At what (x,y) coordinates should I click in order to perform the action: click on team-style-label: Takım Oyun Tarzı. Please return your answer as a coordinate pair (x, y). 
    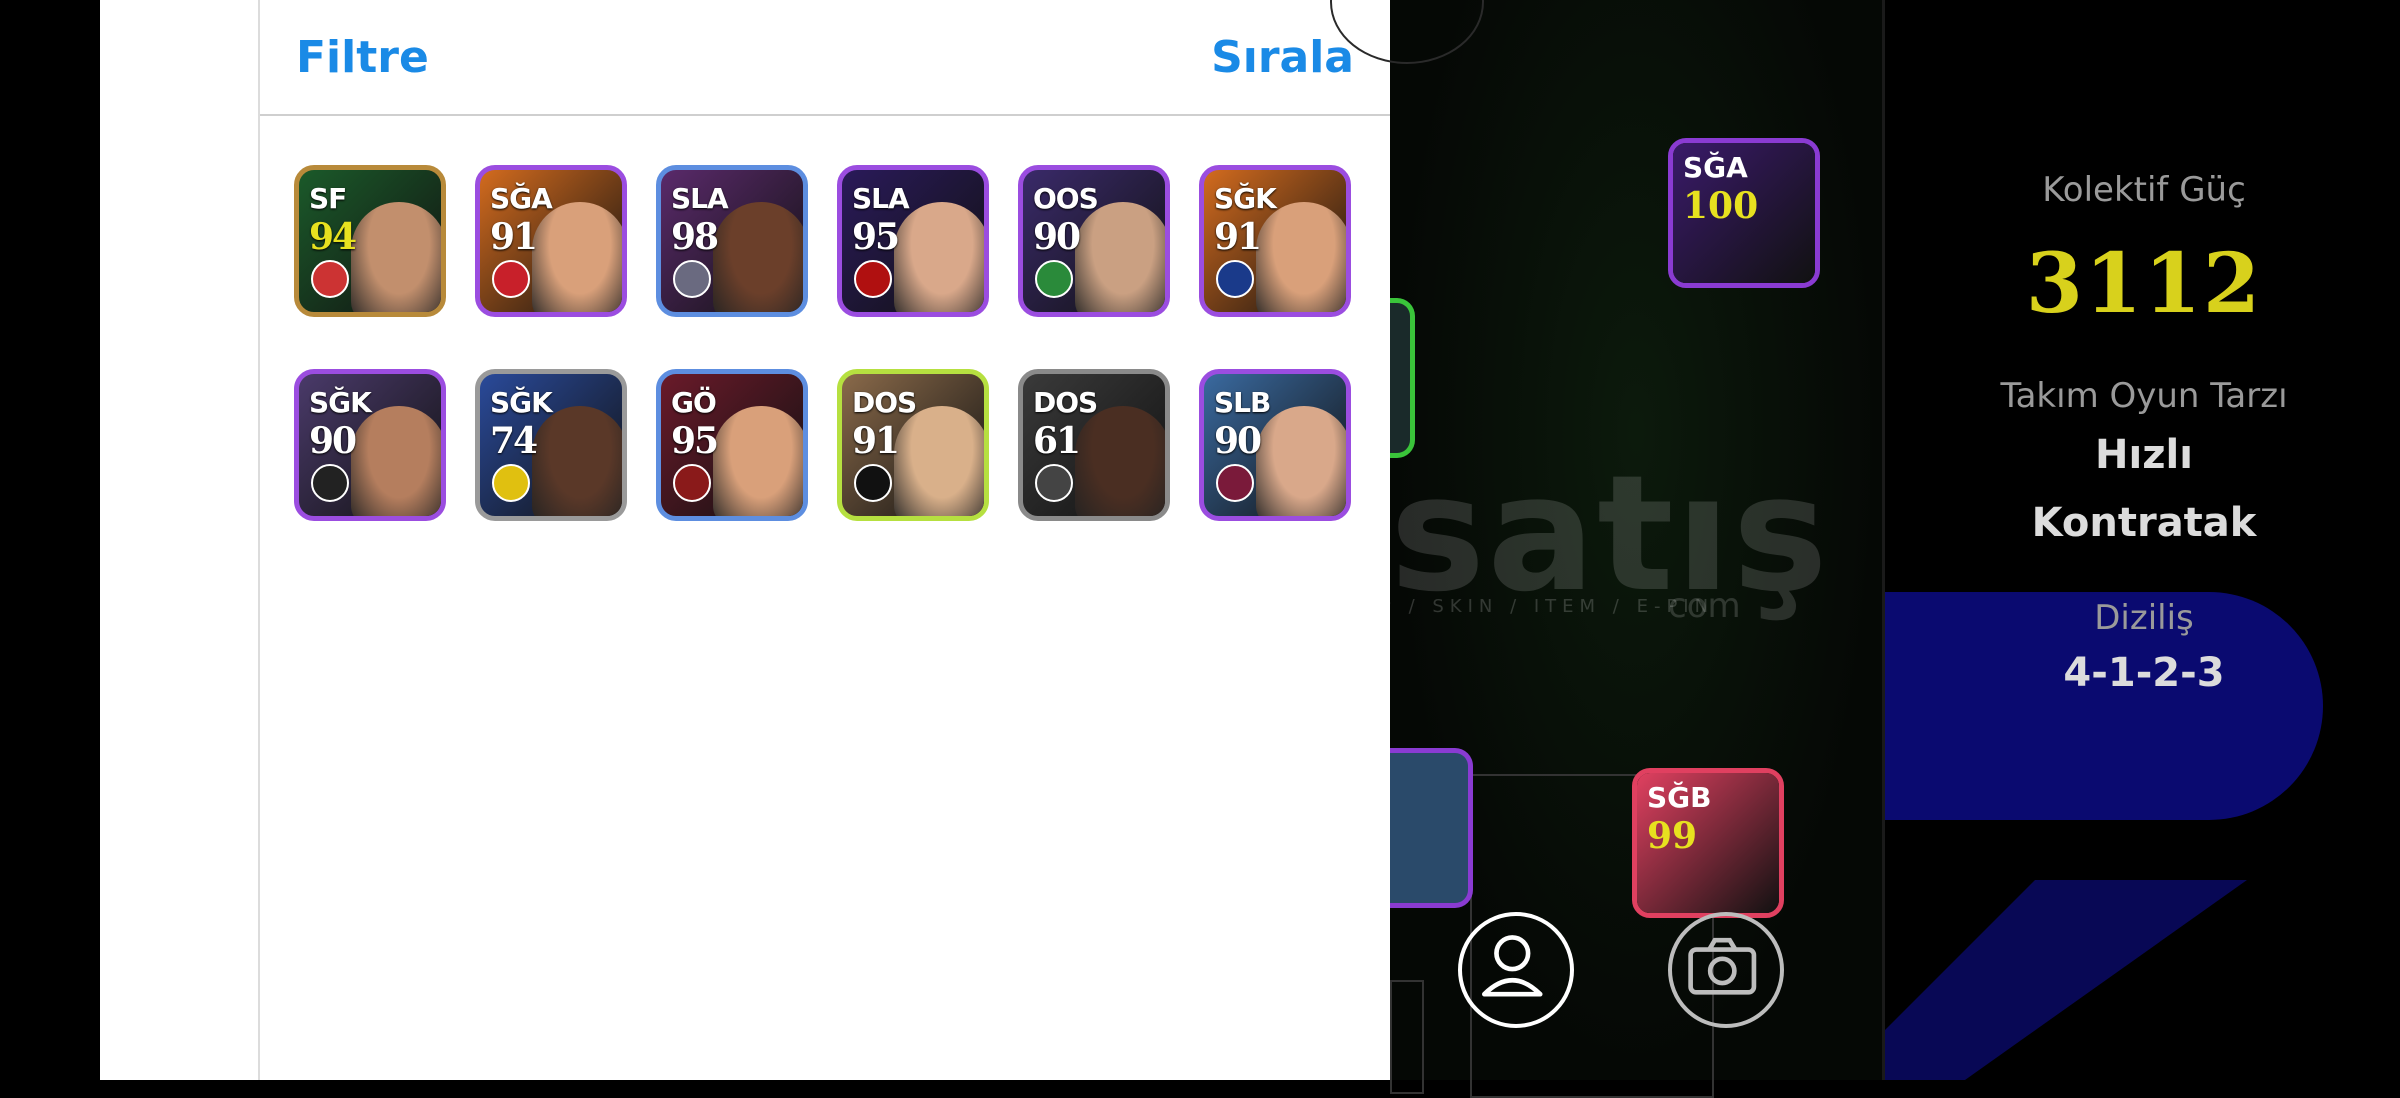
    Looking at the image, I should click on (2144, 396).